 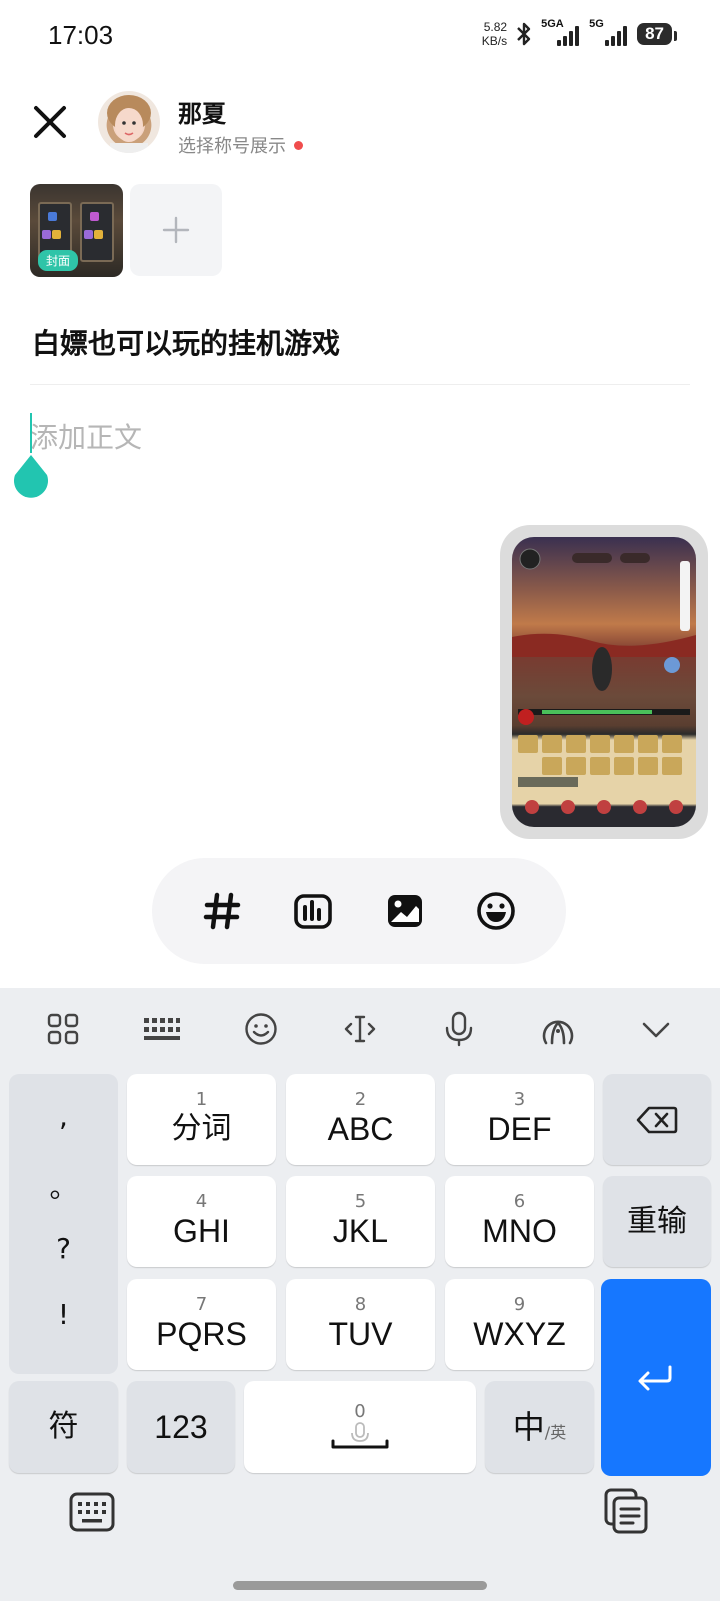 I want to click on hashtag-icon, so click(x=221, y=911).